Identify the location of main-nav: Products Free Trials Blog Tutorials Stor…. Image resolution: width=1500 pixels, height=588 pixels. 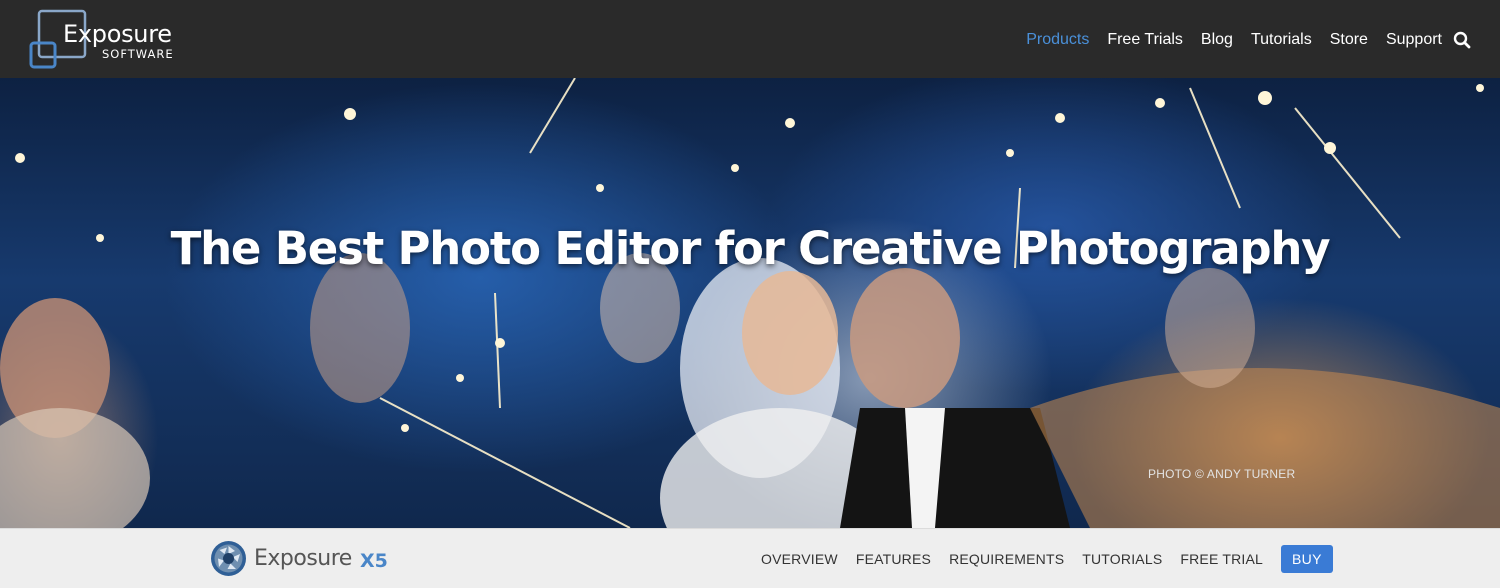
(1234, 40).